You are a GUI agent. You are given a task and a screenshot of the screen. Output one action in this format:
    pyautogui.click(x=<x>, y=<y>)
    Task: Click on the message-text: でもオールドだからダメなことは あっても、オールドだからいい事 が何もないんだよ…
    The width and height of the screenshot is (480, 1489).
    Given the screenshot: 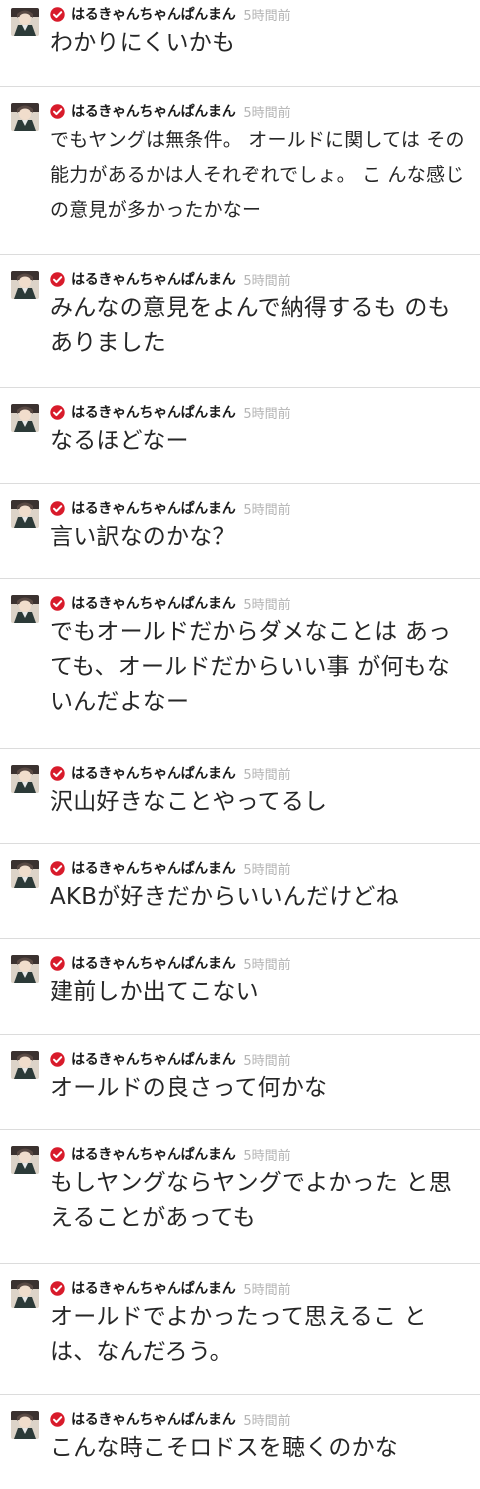 What is the action you would take?
    pyautogui.click(x=251, y=667)
    